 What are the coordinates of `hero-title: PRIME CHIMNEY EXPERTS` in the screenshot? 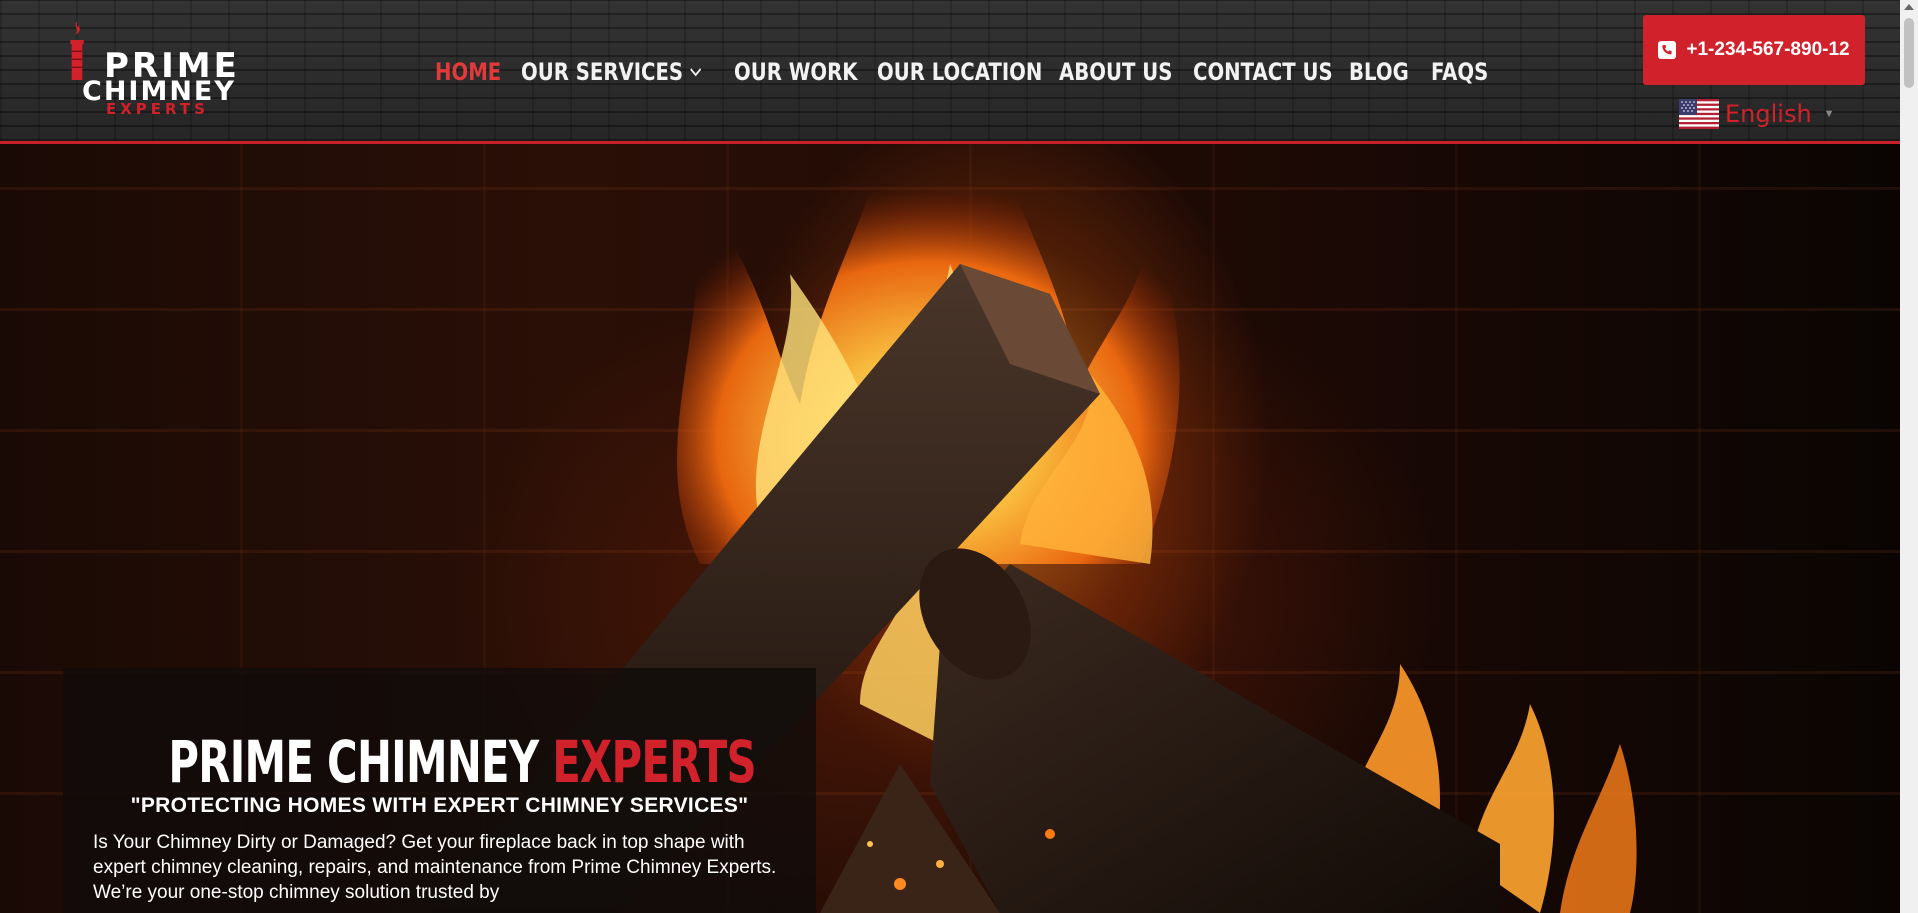 It's located at (462, 762).